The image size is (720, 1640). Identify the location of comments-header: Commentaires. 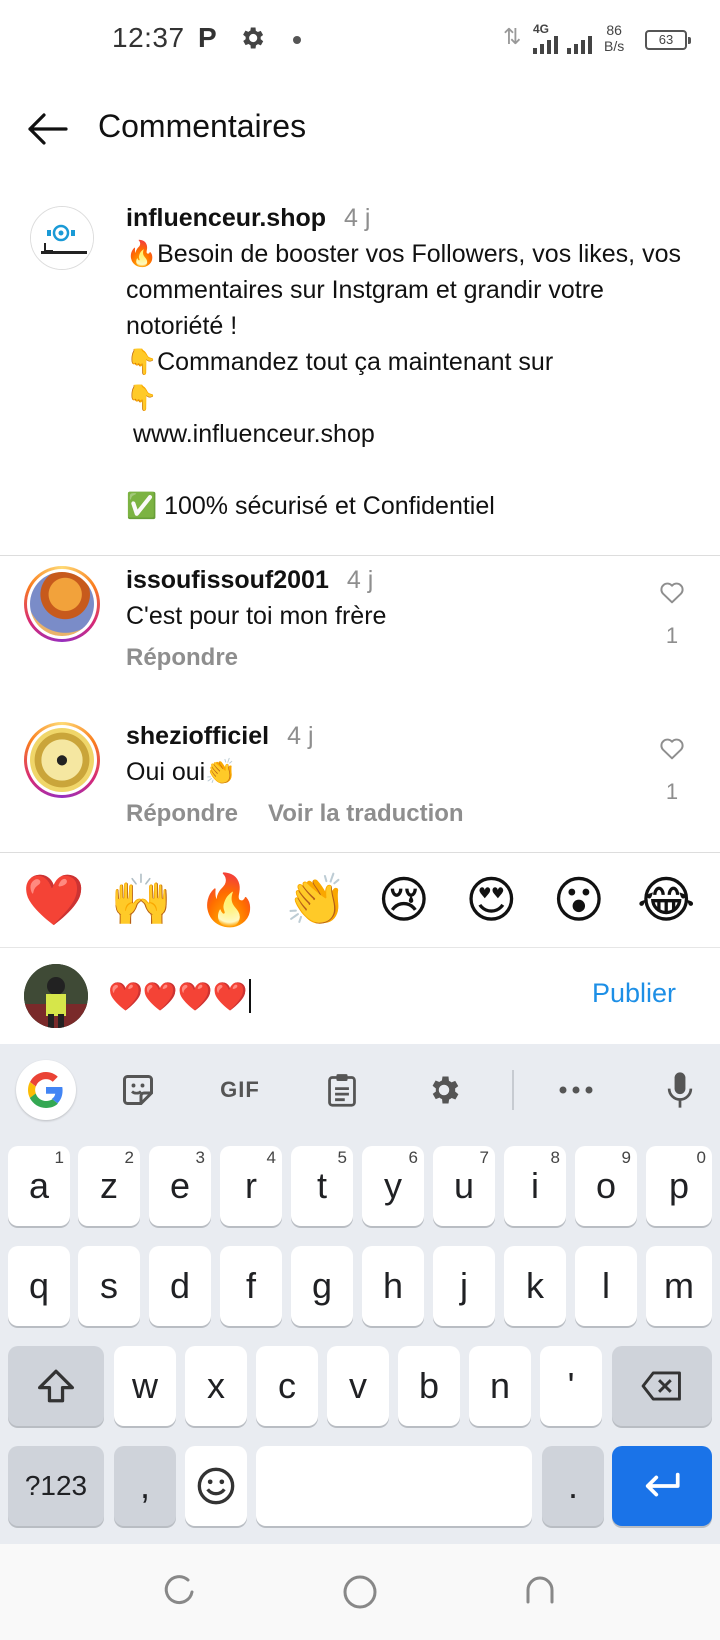
(360, 129).